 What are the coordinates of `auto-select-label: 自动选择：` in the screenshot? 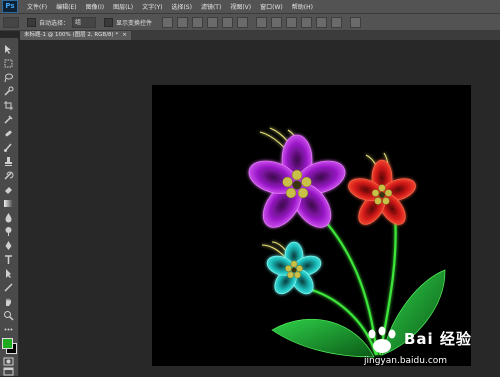 It's located at (54, 23).